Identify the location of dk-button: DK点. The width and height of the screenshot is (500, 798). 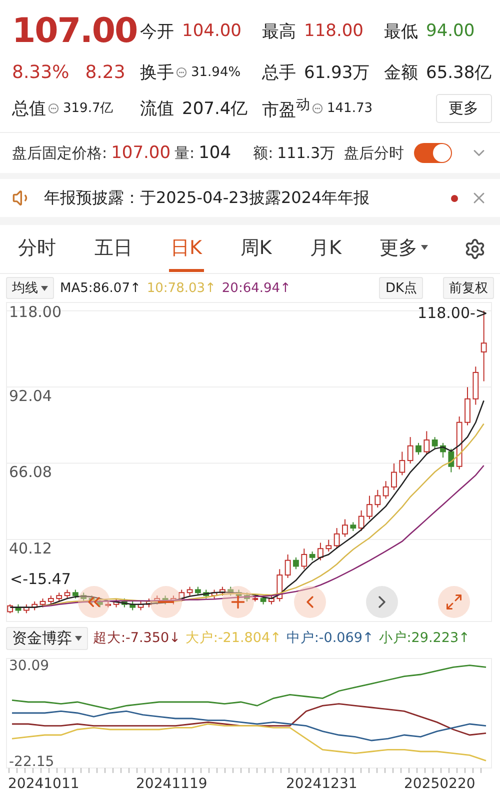
(401, 288).